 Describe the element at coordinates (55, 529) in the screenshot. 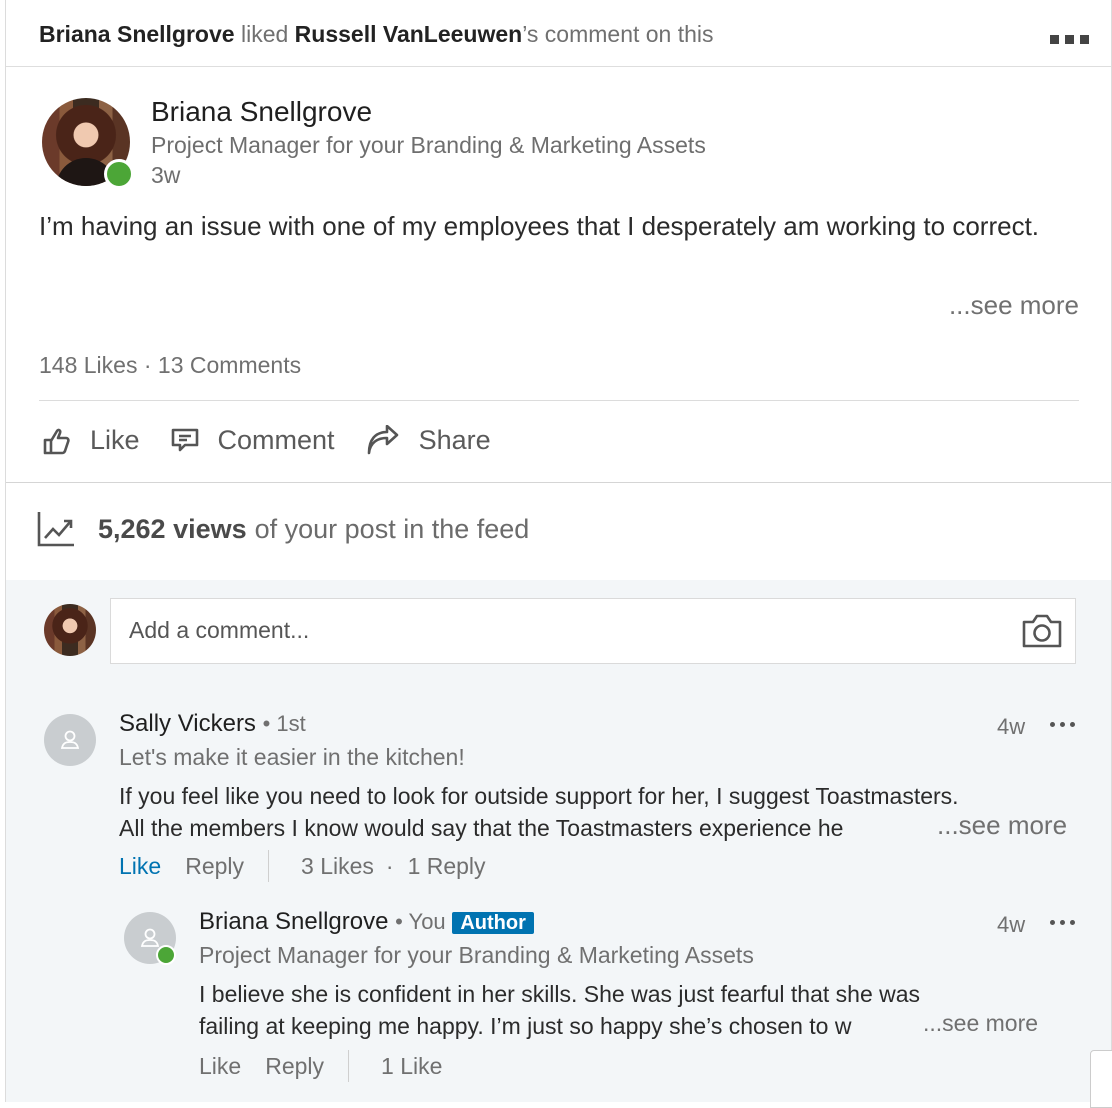

I see `analytics-chart-icon` at that location.